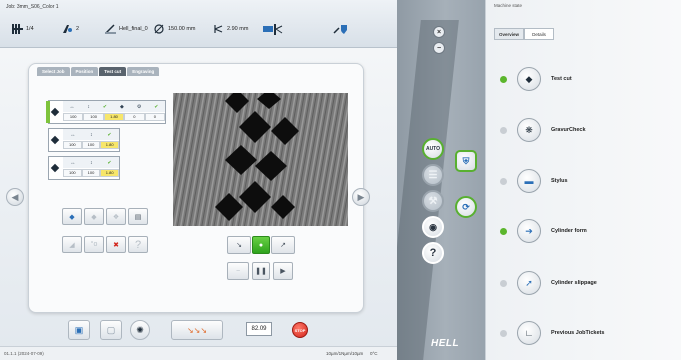 This screenshot has width=681, height=360. I want to click on stylus-count-item: 2, so click(70, 29).